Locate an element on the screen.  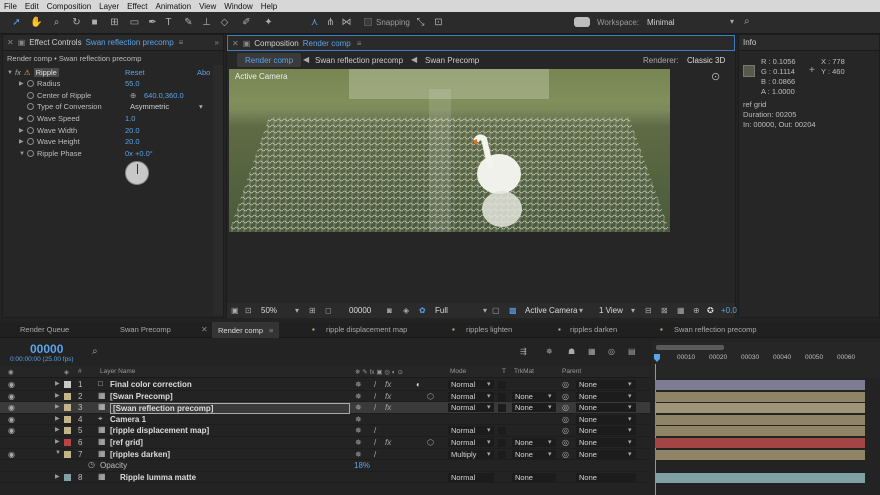
show-snapshot-icon: ◈ is located at coordinates (406, 310).